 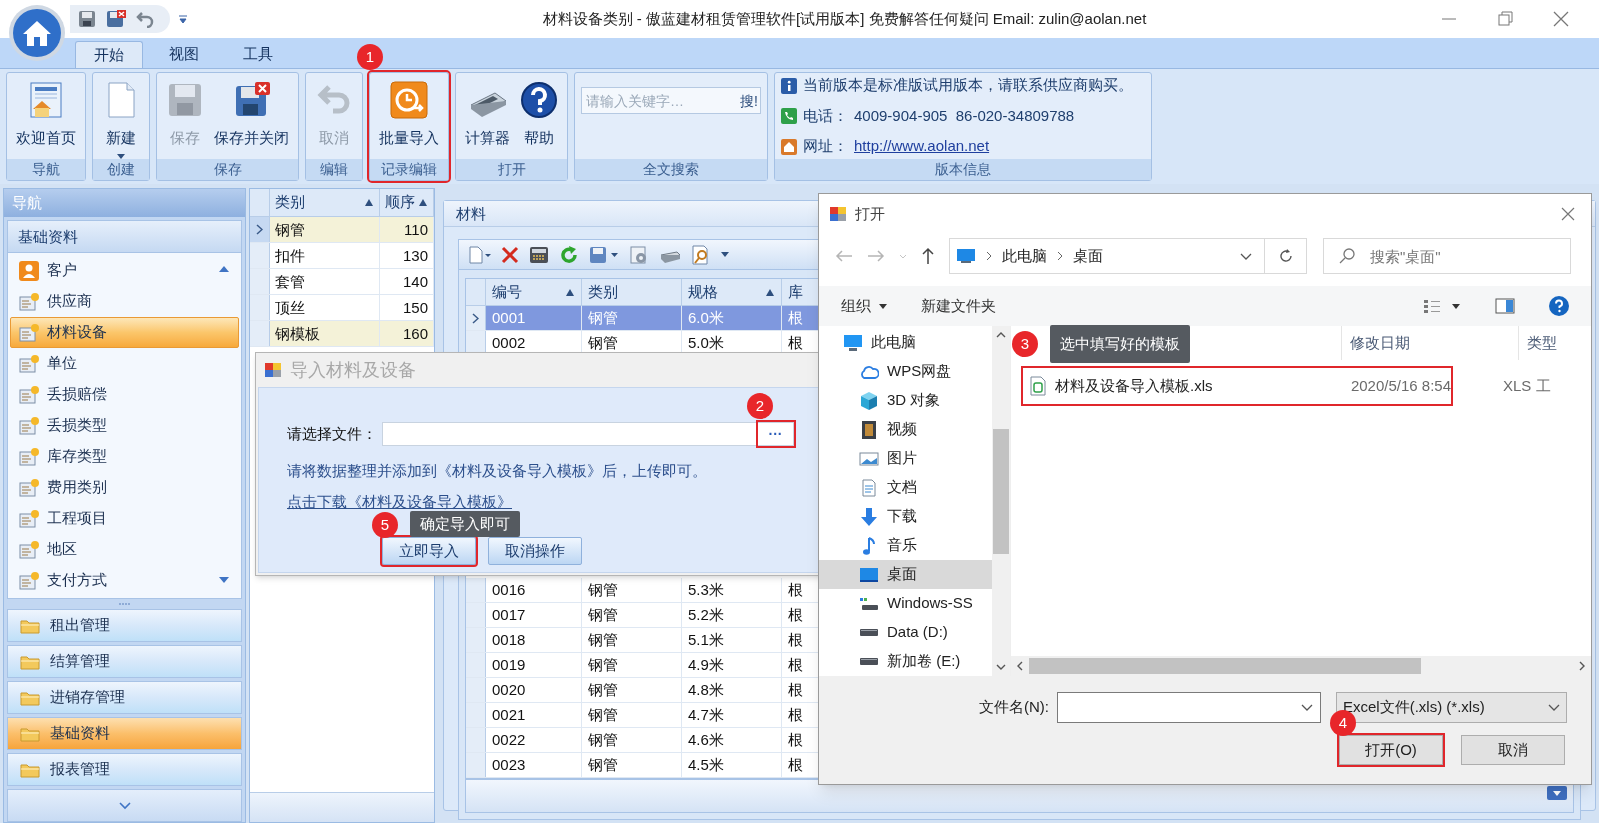 I want to click on file-row: 材料及设备导入模板.xls 2020/5/16 8:54, so click(x=1237, y=386).